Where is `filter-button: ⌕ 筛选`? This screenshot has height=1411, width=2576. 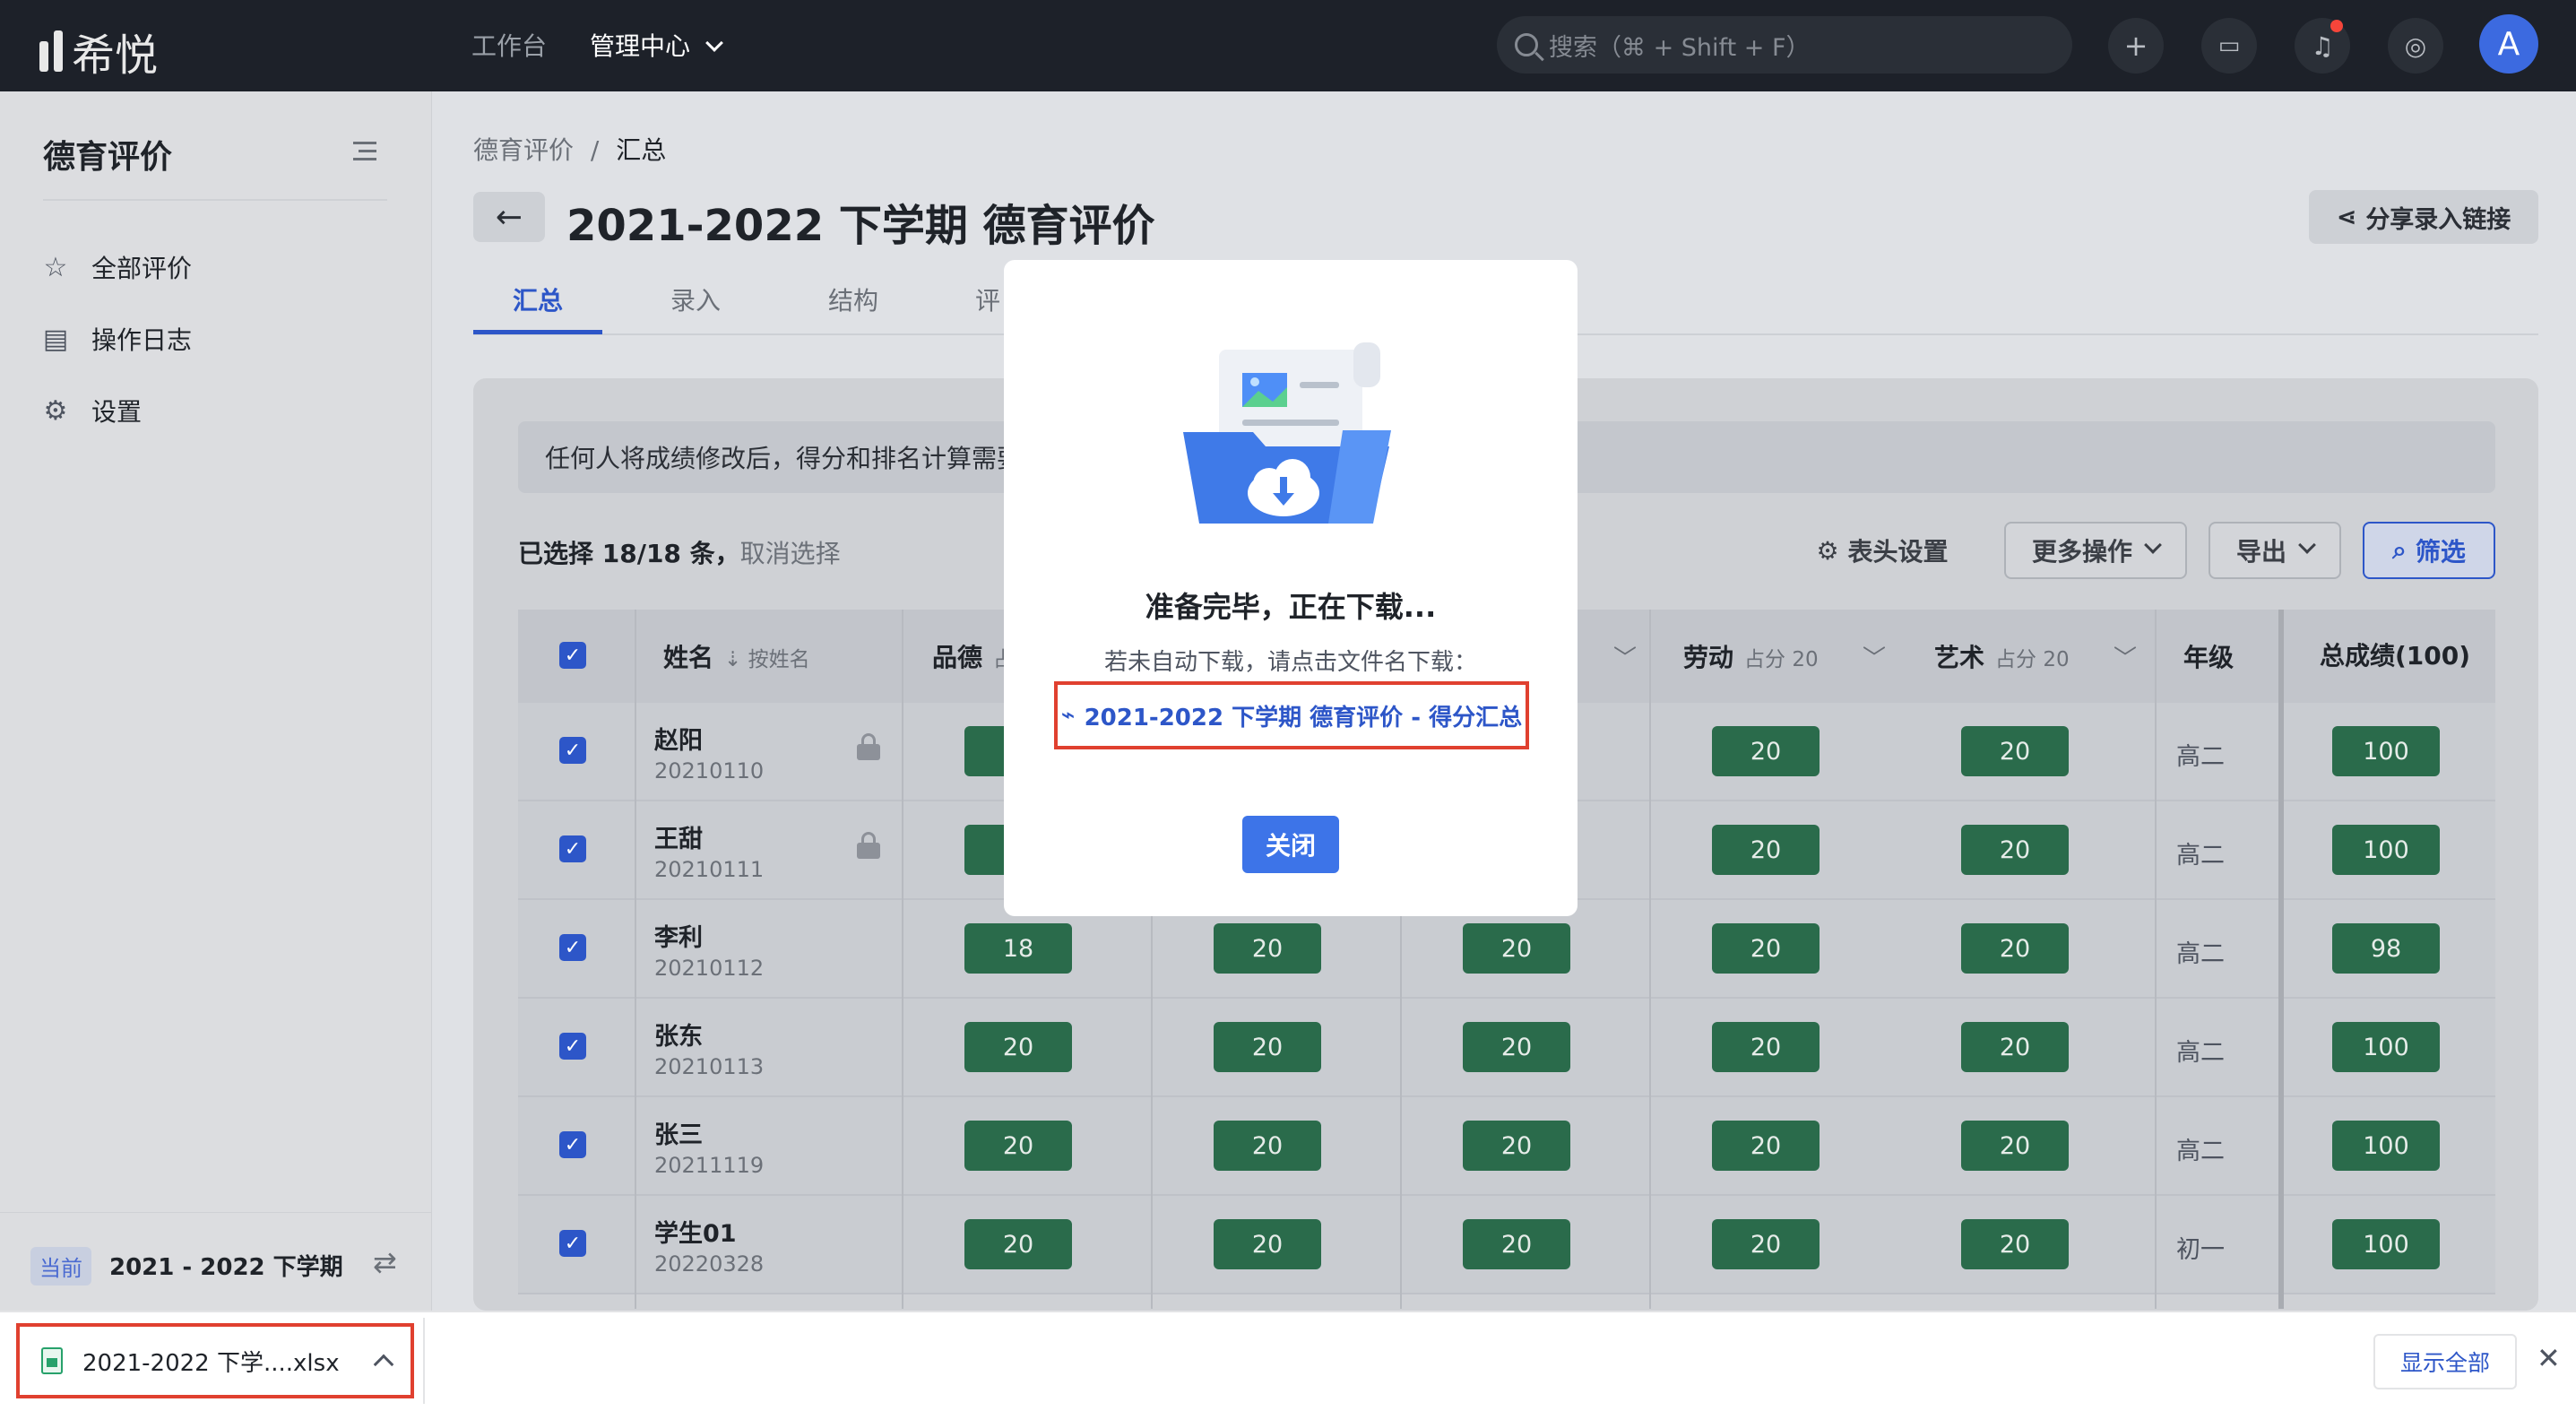 filter-button: ⌕ 筛选 is located at coordinates (2429, 550).